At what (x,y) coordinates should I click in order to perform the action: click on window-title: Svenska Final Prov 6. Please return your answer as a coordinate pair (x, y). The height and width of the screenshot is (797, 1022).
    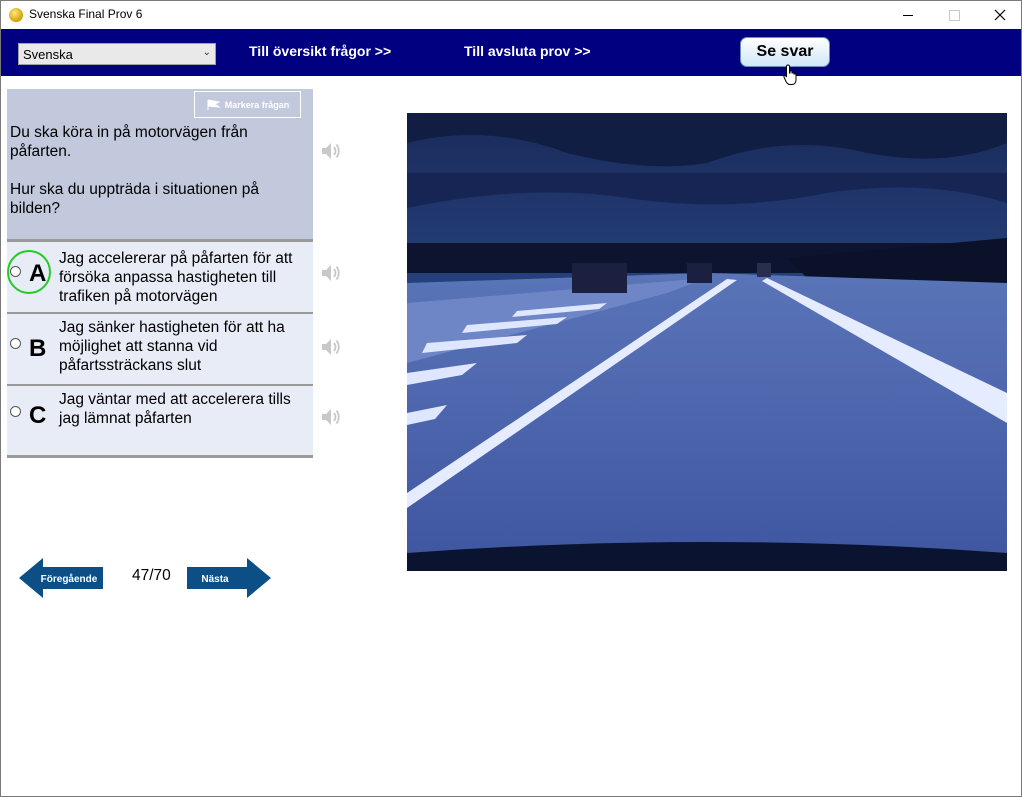
    Looking at the image, I should click on (86, 14).